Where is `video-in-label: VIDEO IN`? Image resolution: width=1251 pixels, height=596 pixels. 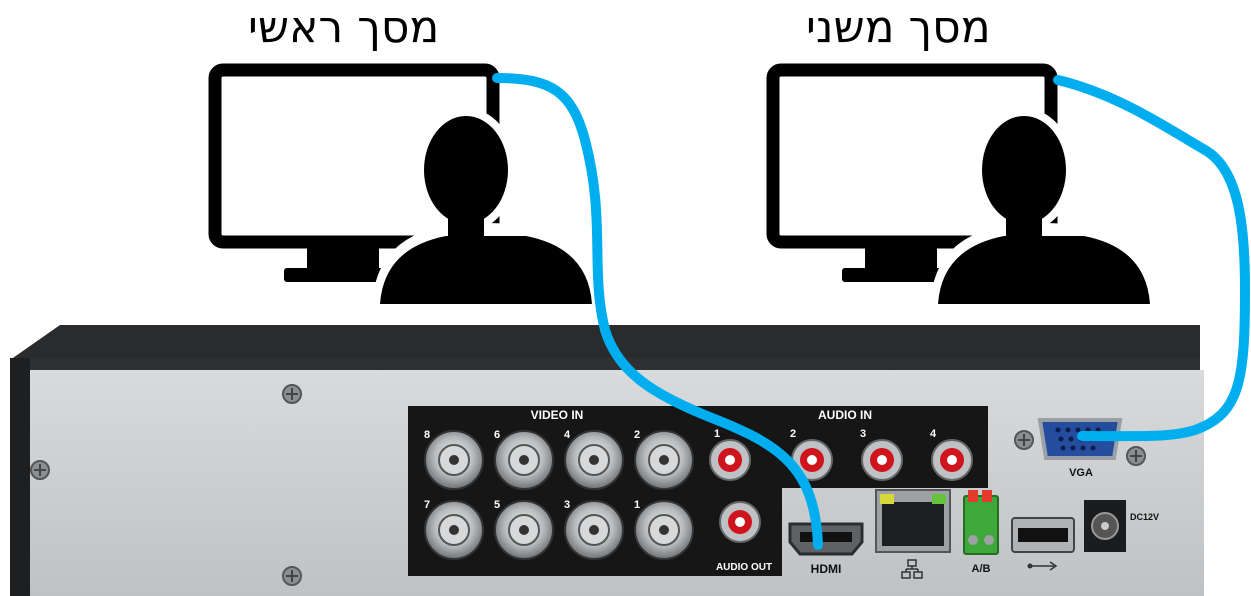
video-in-label: VIDEO IN is located at coordinates (557, 415).